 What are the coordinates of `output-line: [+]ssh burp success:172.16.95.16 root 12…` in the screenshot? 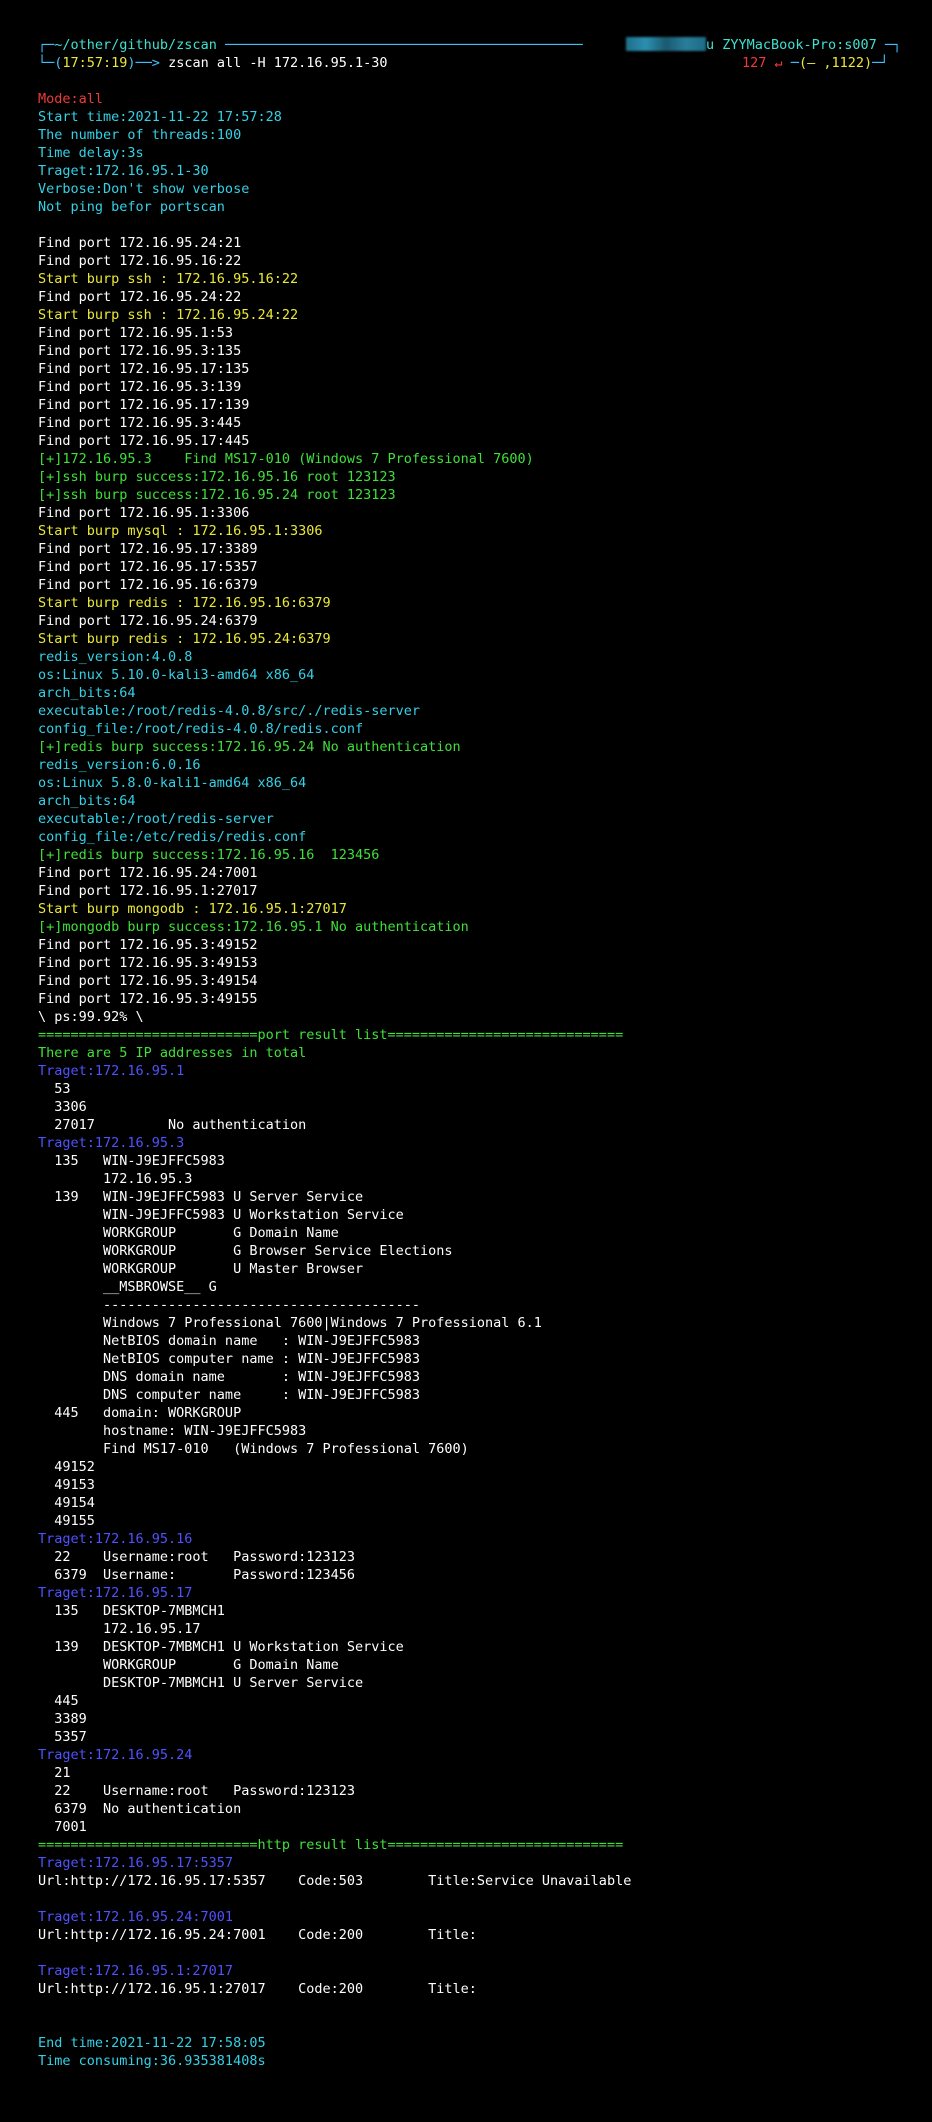 It's located at (217, 477).